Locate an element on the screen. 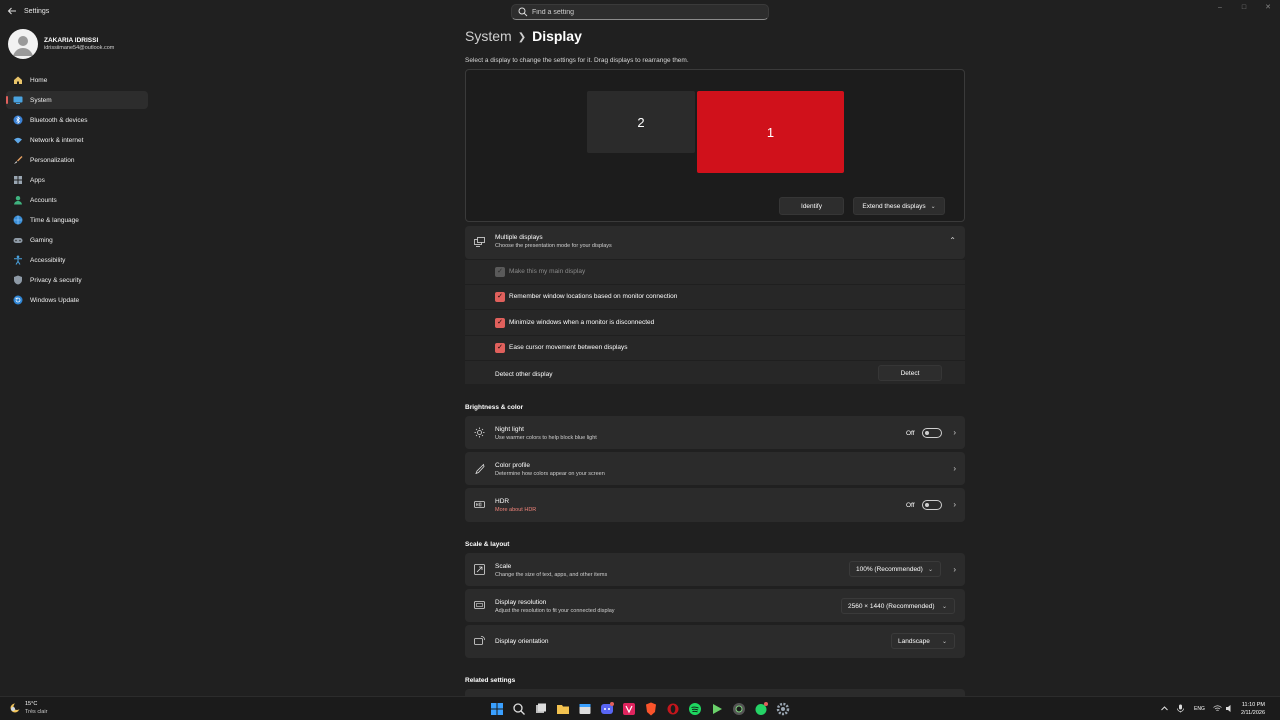 This screenshot has height=720, width=1280. sidebar-item-label: Windows Update is located at coordinates (55, 300).